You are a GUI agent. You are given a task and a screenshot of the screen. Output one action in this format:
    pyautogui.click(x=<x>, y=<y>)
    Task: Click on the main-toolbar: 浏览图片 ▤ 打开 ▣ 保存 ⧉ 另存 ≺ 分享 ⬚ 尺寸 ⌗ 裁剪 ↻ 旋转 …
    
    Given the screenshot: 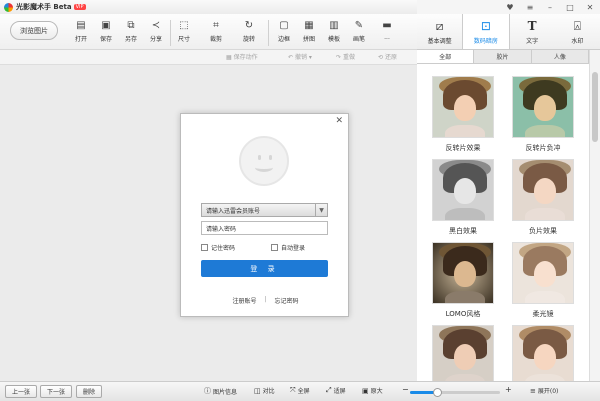 What is the action you would take?
    pyautogui.click(x=208, y=32)
    